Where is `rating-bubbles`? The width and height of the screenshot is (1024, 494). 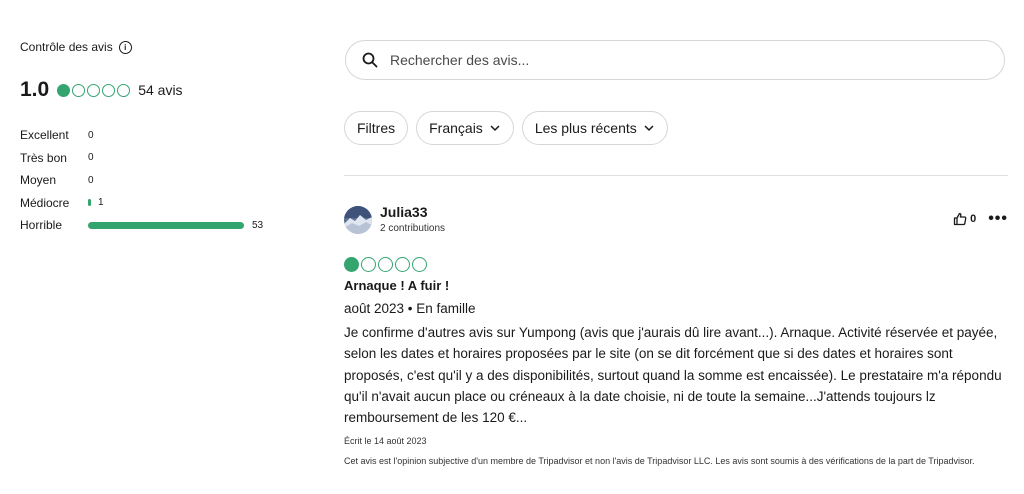
rating-bubbles is located at coordinates (94, 90).